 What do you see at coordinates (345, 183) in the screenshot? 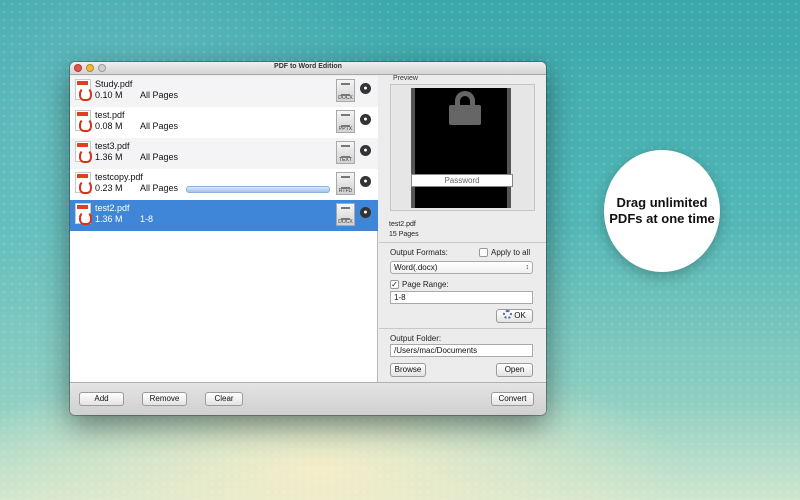
I see `rtfd-format-icon: RTFD` at bounding box center [345, 183].